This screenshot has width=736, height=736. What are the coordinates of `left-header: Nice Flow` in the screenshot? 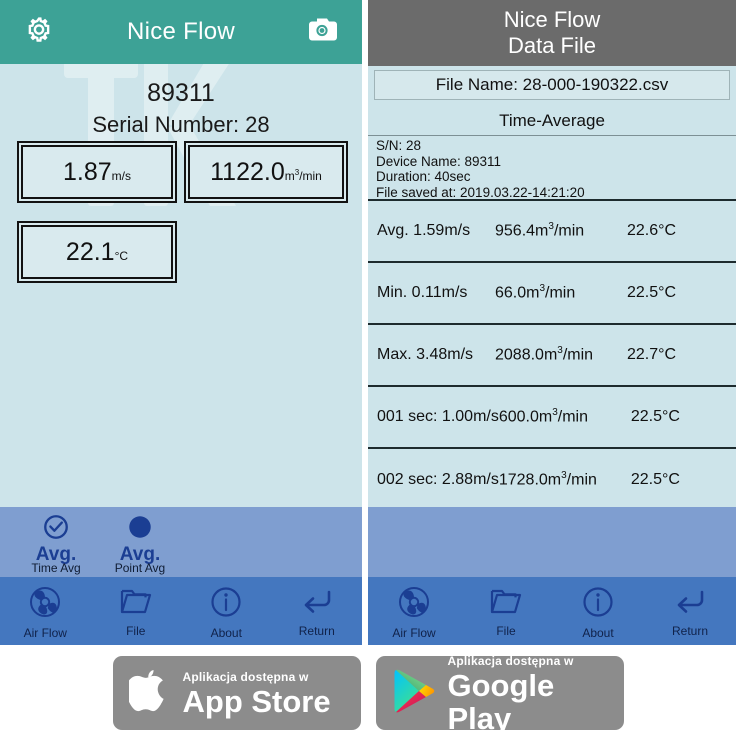 It's located at (181, 32).